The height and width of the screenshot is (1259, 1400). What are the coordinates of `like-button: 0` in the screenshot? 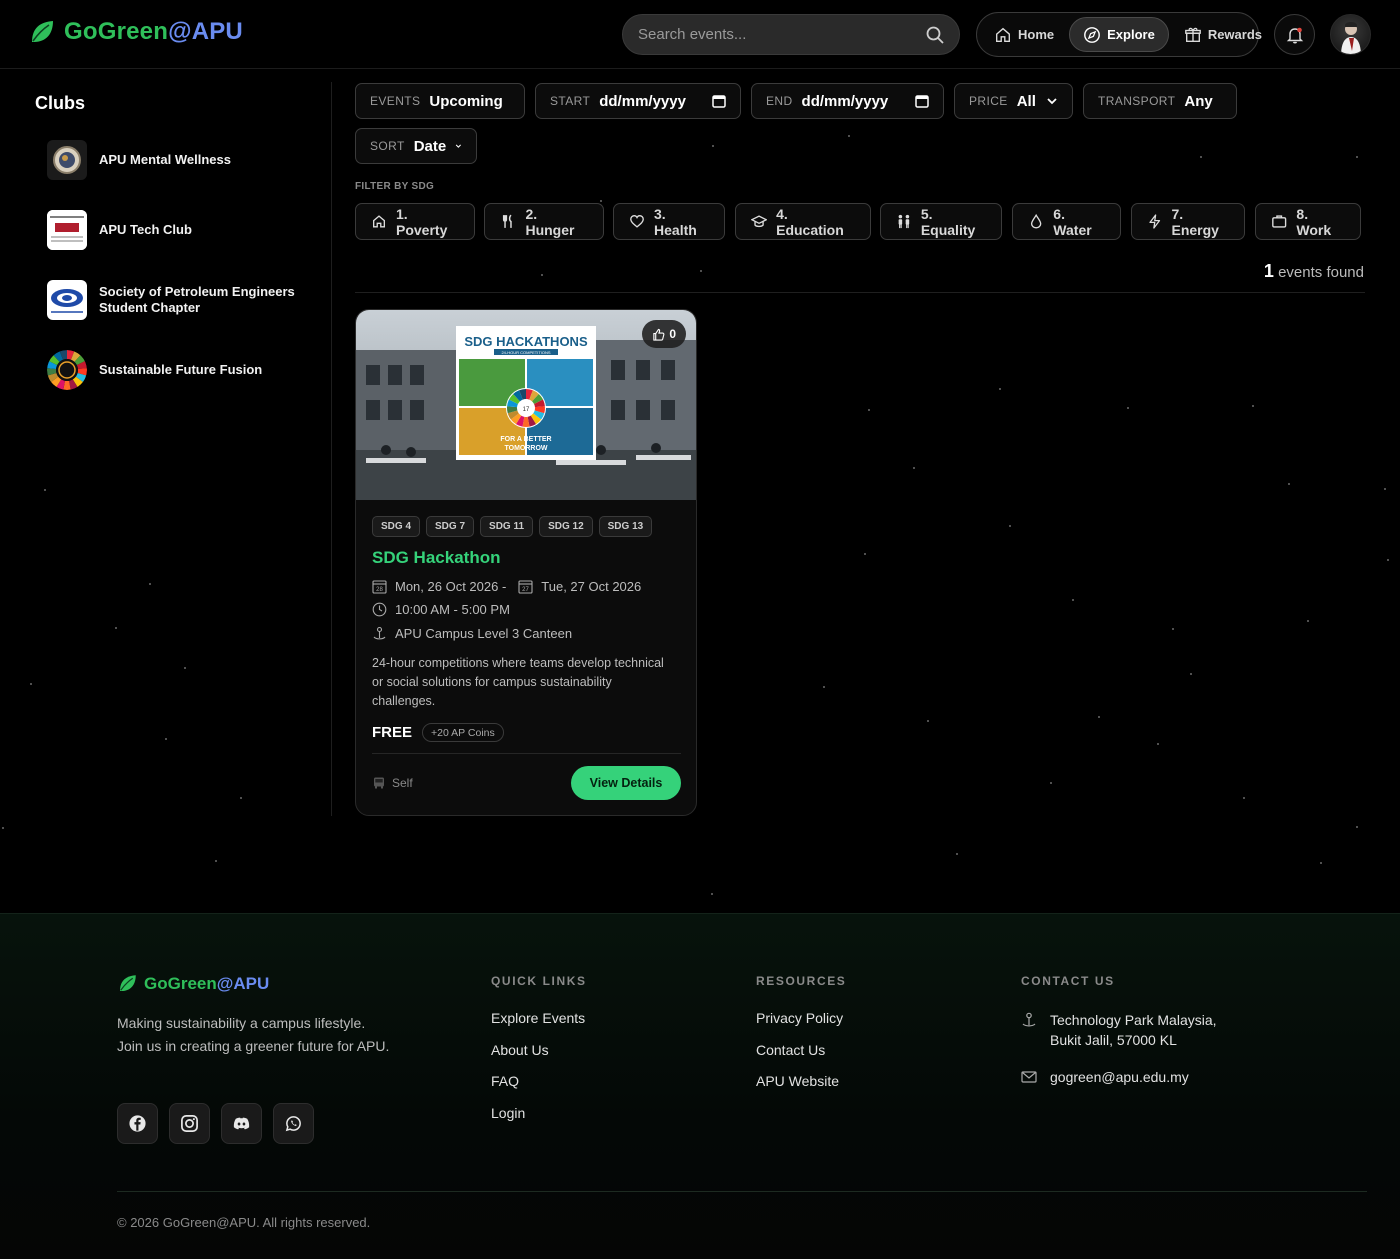 It's located at (664, 334).